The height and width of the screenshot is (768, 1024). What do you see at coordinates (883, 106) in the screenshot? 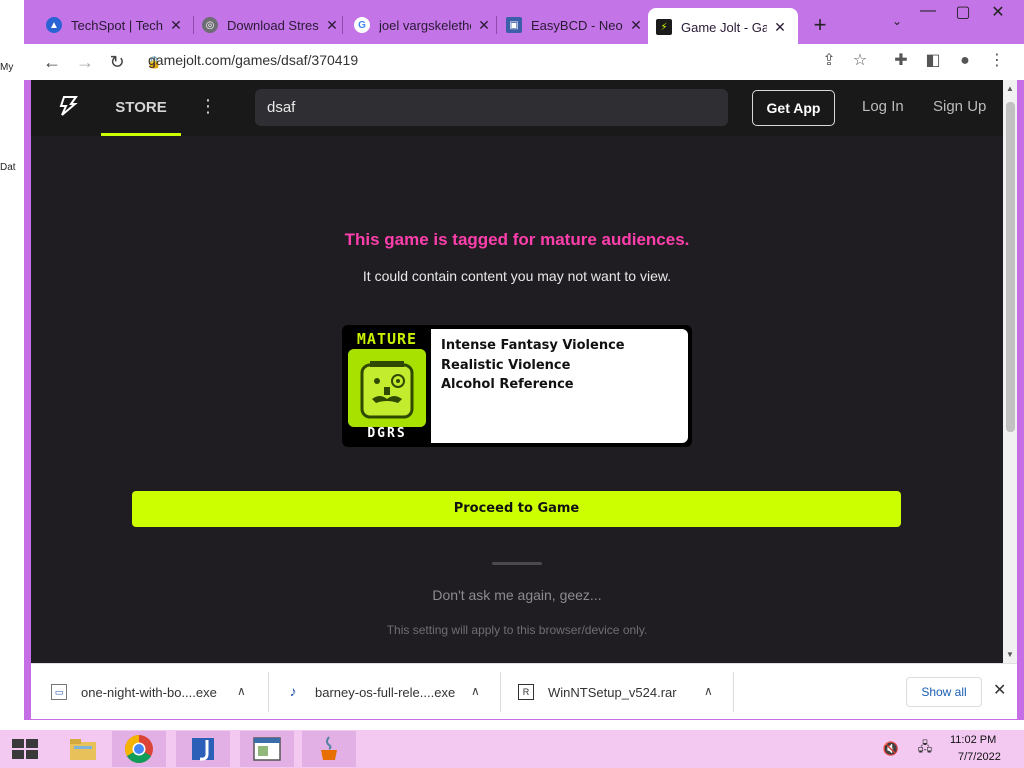
I see `login-link: Log In` at bounding box center [883, 106].